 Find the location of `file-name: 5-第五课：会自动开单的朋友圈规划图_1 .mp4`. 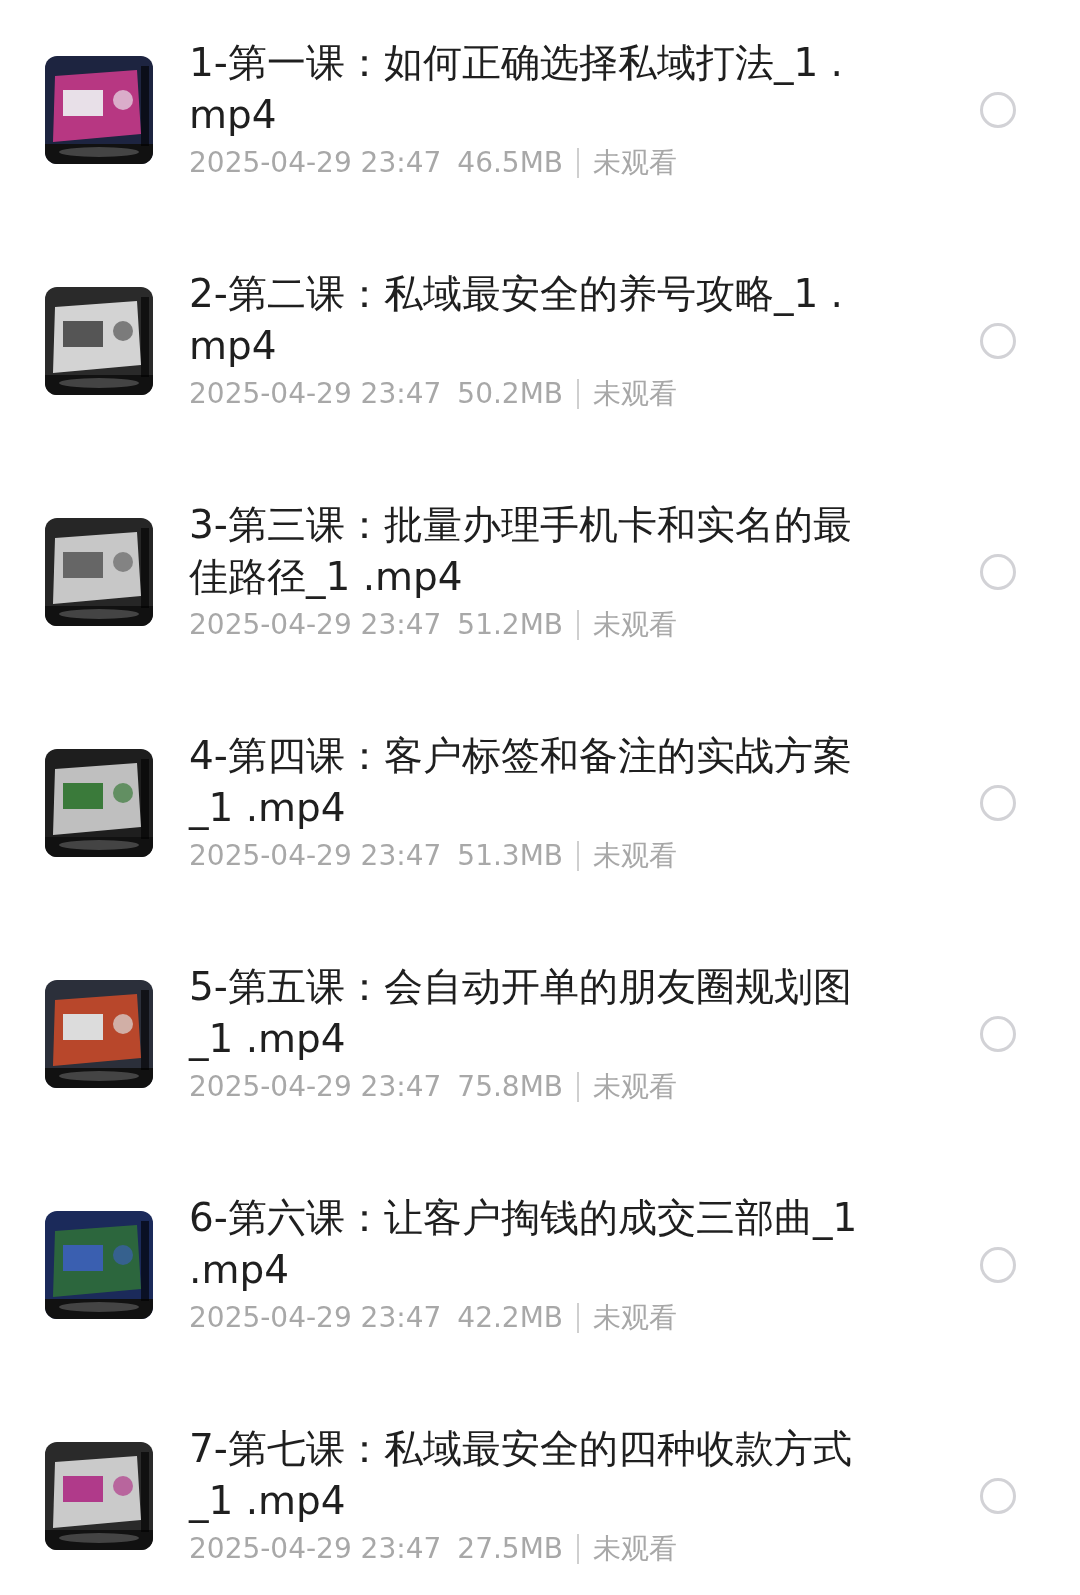

file-name: 5-第五课：会自动开单的朋友圈规划图_1 .mp4 is located at coordinates (529, 1012).